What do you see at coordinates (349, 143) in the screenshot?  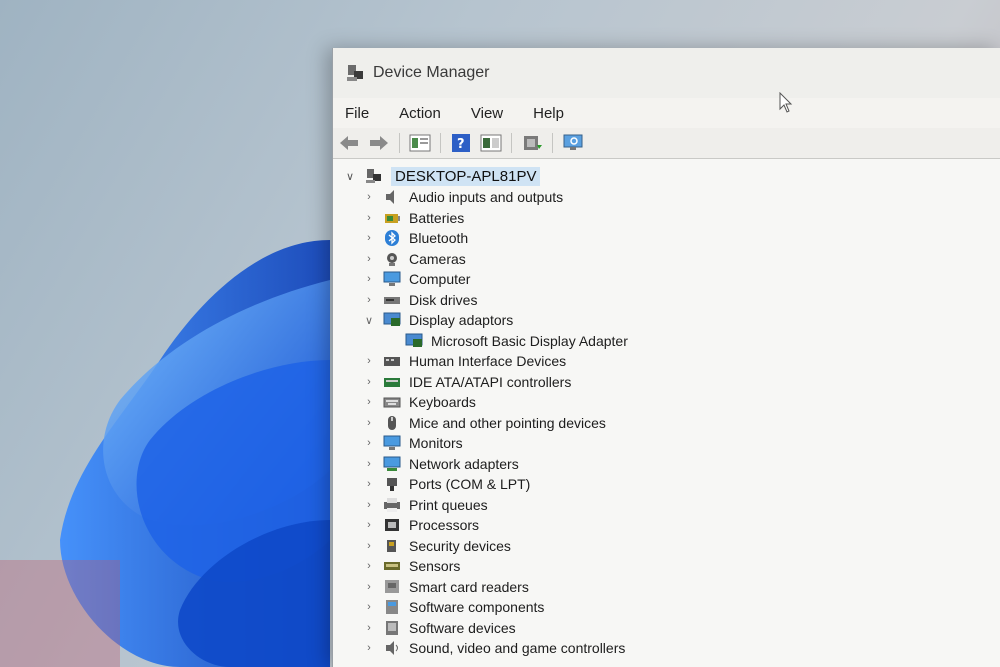 I see `back-arrow-icon` at bounding box center [349, 143].